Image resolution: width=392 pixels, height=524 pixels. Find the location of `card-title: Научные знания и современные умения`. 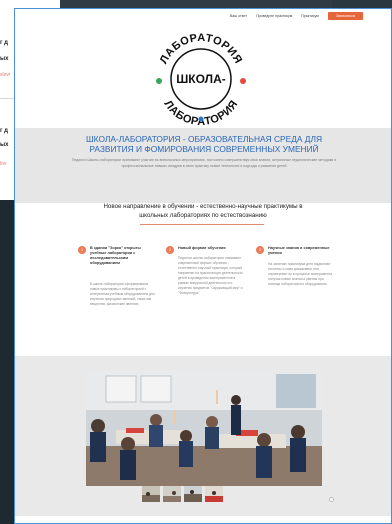

card-title: Научные знания и современные умения is located at coordinates (299, 250).